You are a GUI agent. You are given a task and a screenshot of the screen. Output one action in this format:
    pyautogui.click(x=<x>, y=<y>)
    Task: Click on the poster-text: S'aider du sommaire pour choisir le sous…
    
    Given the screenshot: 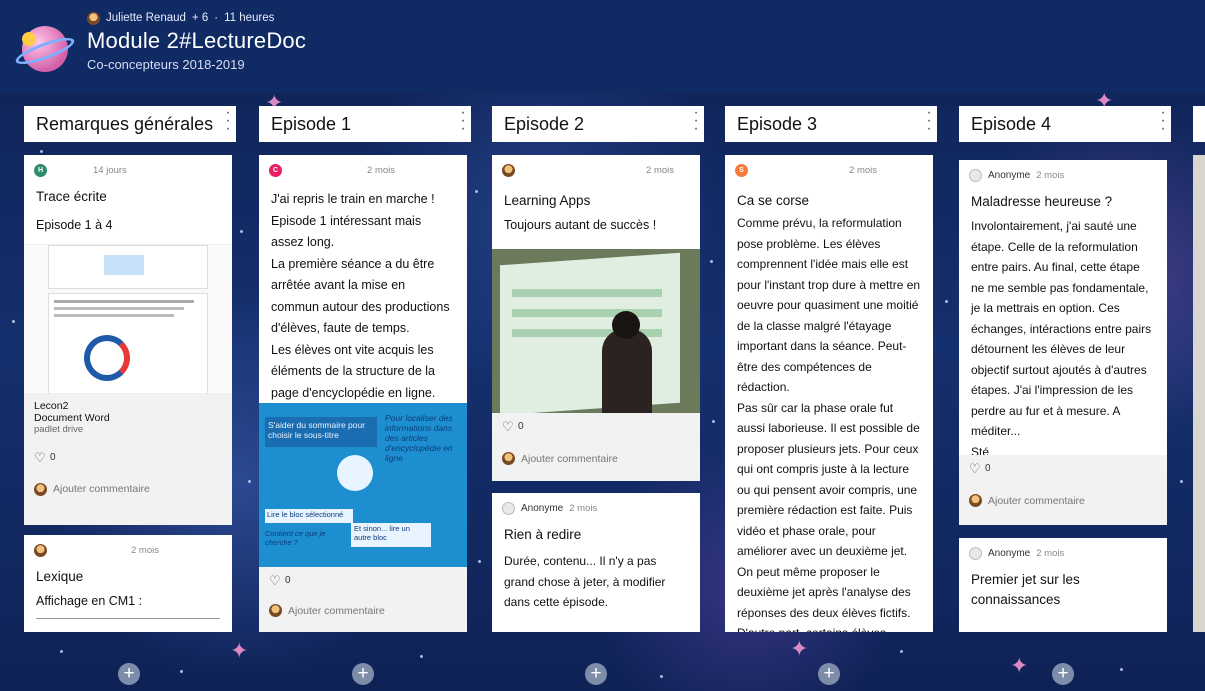 What is the action you would take?
    pyautogui.click(x=321, y=432)
    